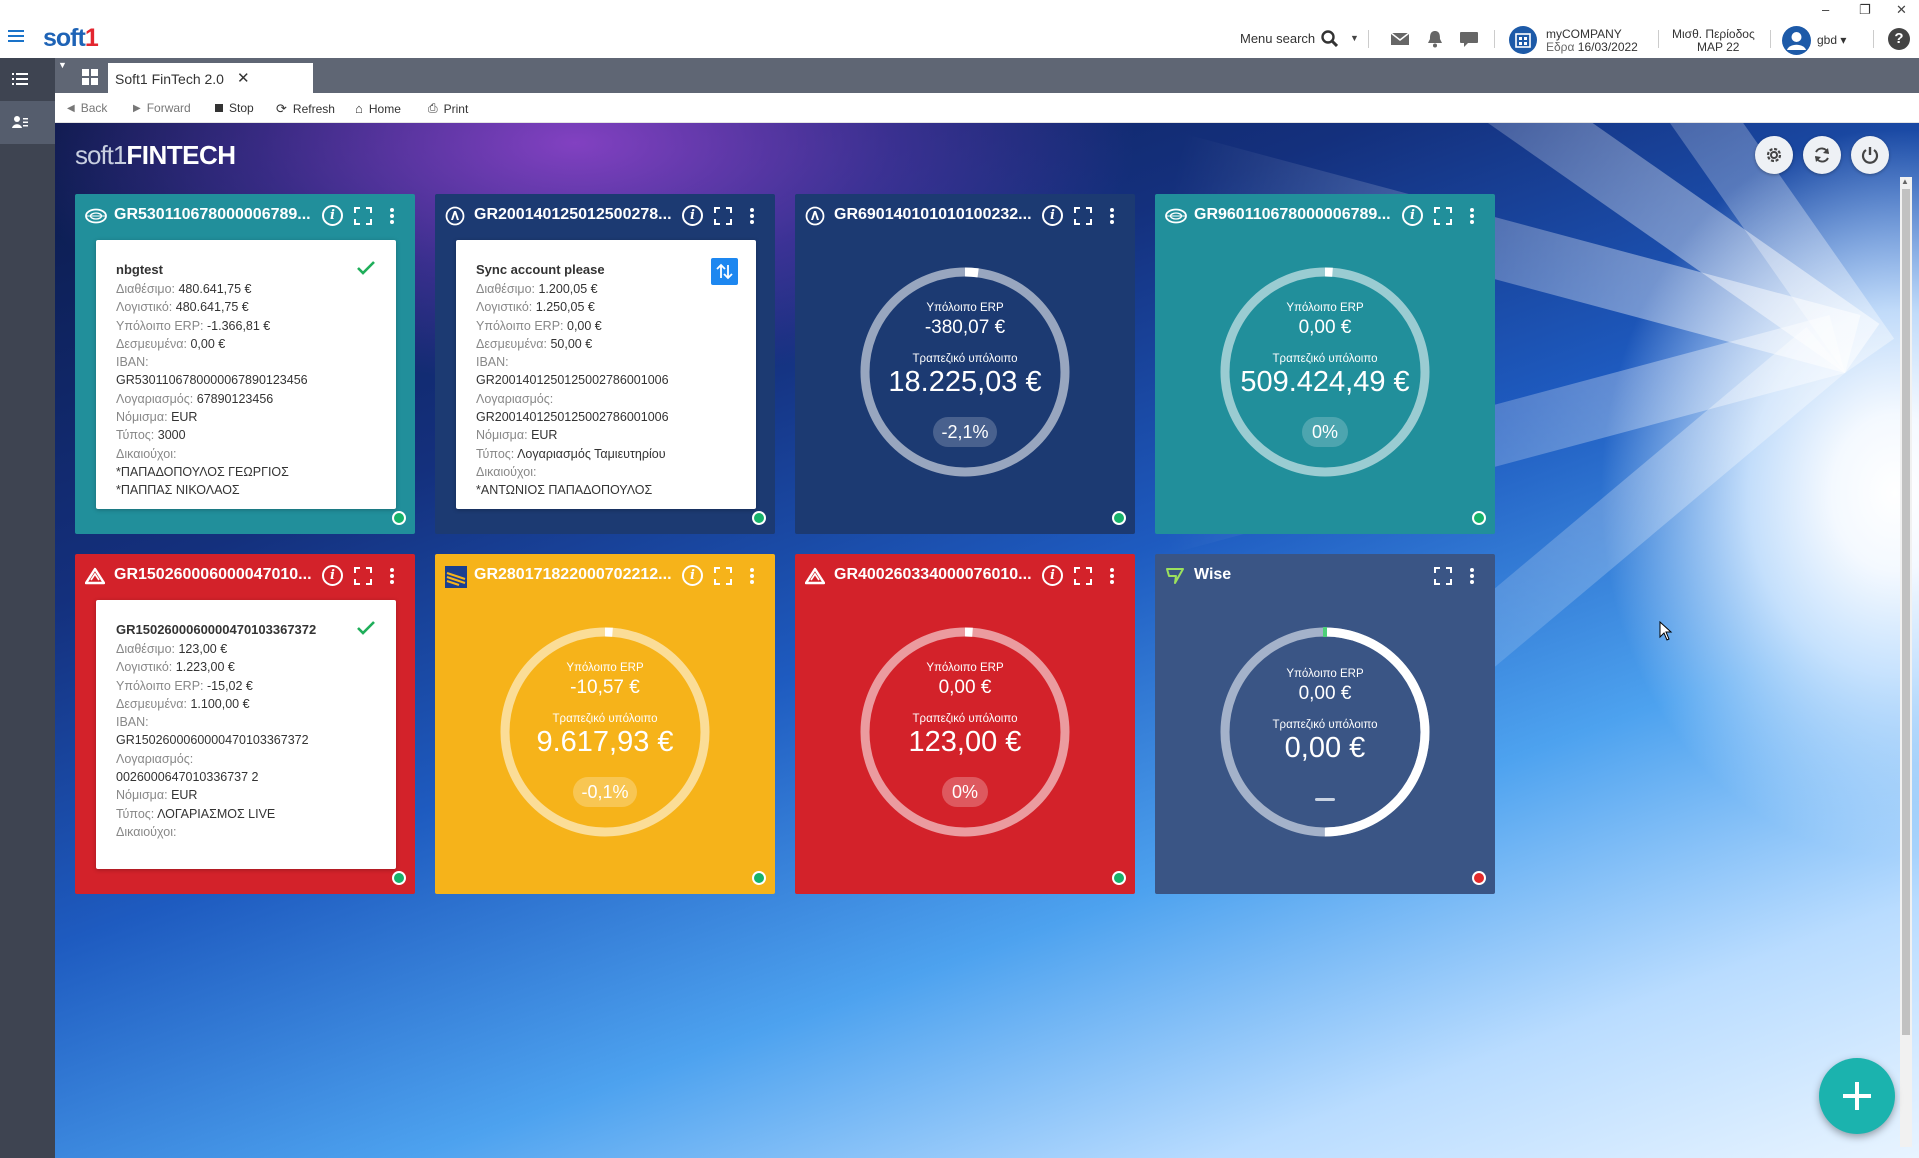 Image resolution: width=1919 pixels, height=1158 pixels. Describe the element at coordinates (1325, 632) in the screenshot. I see `gauge-start-marker` at that location.